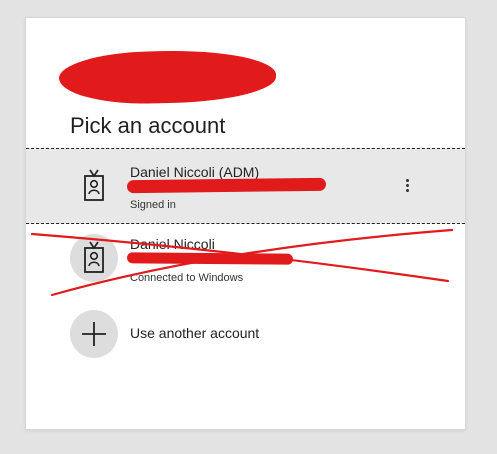 This screenshot has width=497, height=454. Describe the element at coordinates (172, 244) in the screenshot. I see `account-name: Daniel Niccoli` at that location.